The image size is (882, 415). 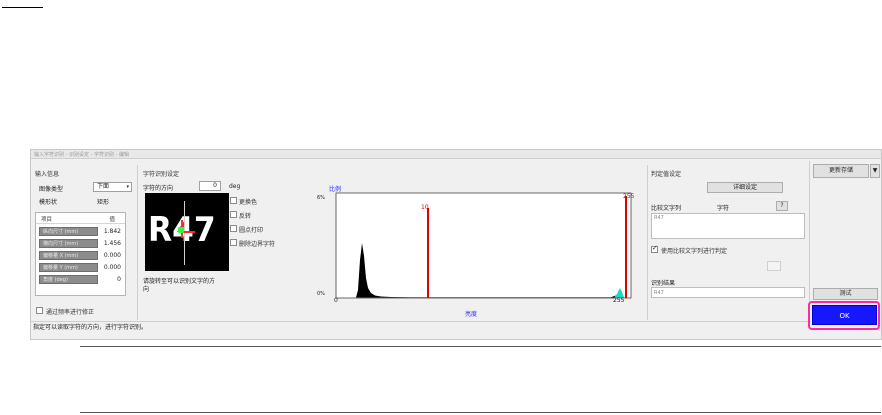 I want to click on histogram-frame, so click(x=483, y=245).